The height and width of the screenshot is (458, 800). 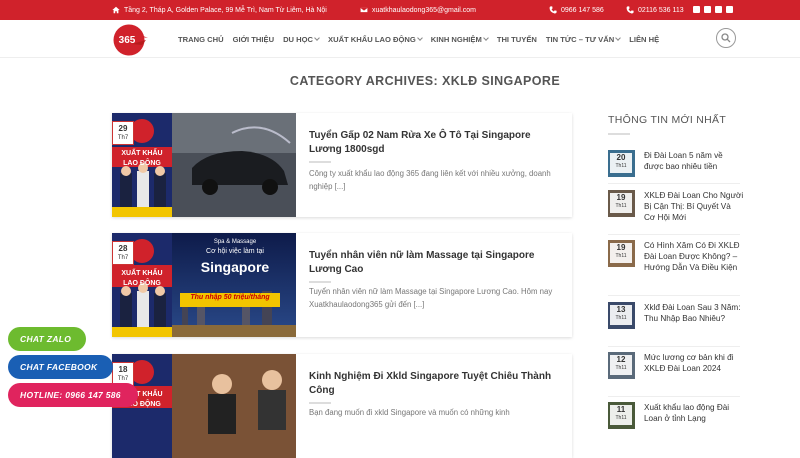 What do you see at coordinates (123, 253) in the screenshot?
I see `date-badge: 28 Th7` at bounding box center [123, 253].